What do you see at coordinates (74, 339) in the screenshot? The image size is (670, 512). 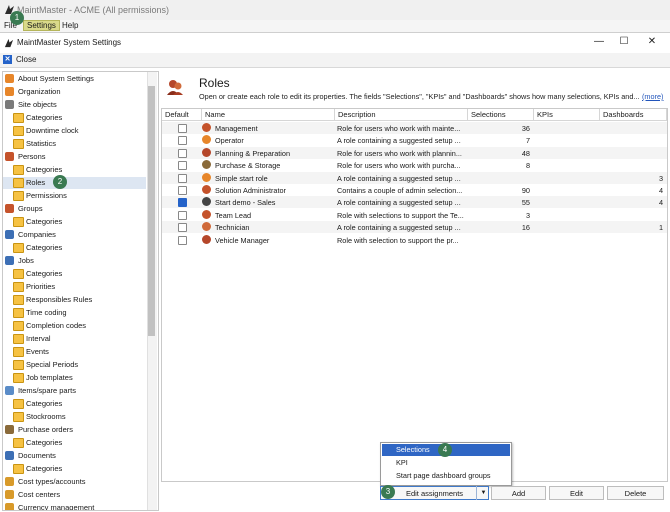 I see `sidebar-item: Interval` at bounding box center [74, 339].